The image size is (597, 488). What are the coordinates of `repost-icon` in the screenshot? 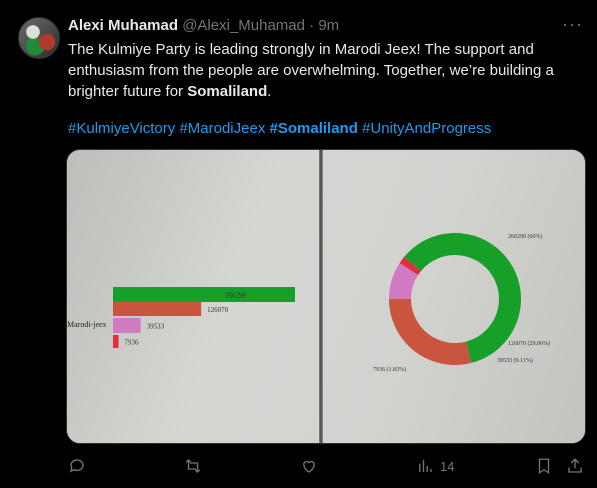 It's located at (193, 466).